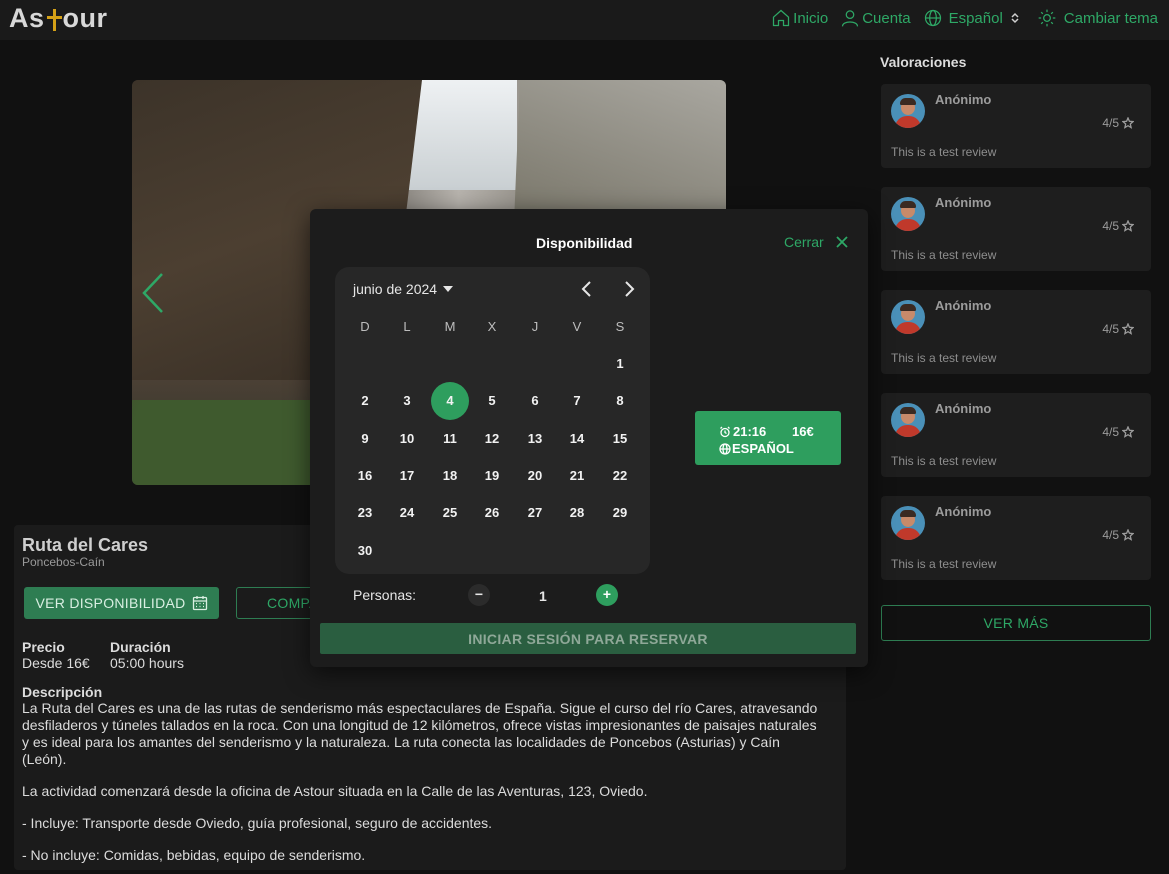 This screenshot has height=874, width=1169. Describe the element at coordinates (875, 18) in the screenshot. I see `nav-account: Cuenta` at that location.